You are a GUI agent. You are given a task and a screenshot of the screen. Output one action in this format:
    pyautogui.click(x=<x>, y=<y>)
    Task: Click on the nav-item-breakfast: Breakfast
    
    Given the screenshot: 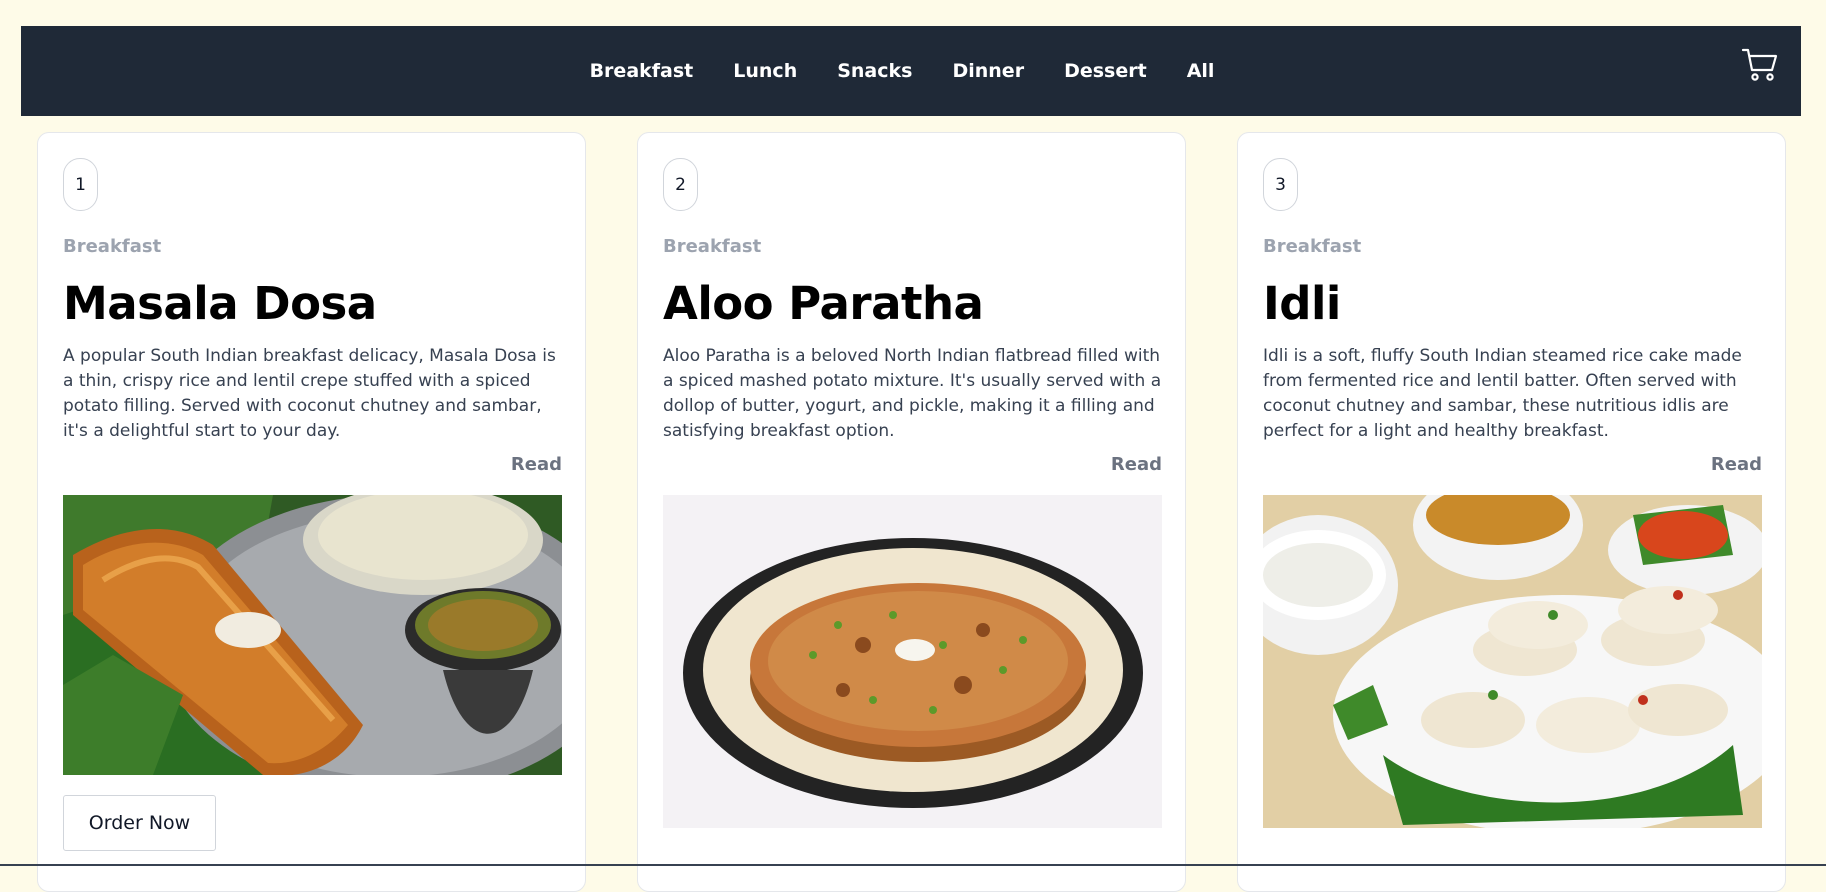 What is the action you would take?
    pyautogui.click(x=642, y=71)
    